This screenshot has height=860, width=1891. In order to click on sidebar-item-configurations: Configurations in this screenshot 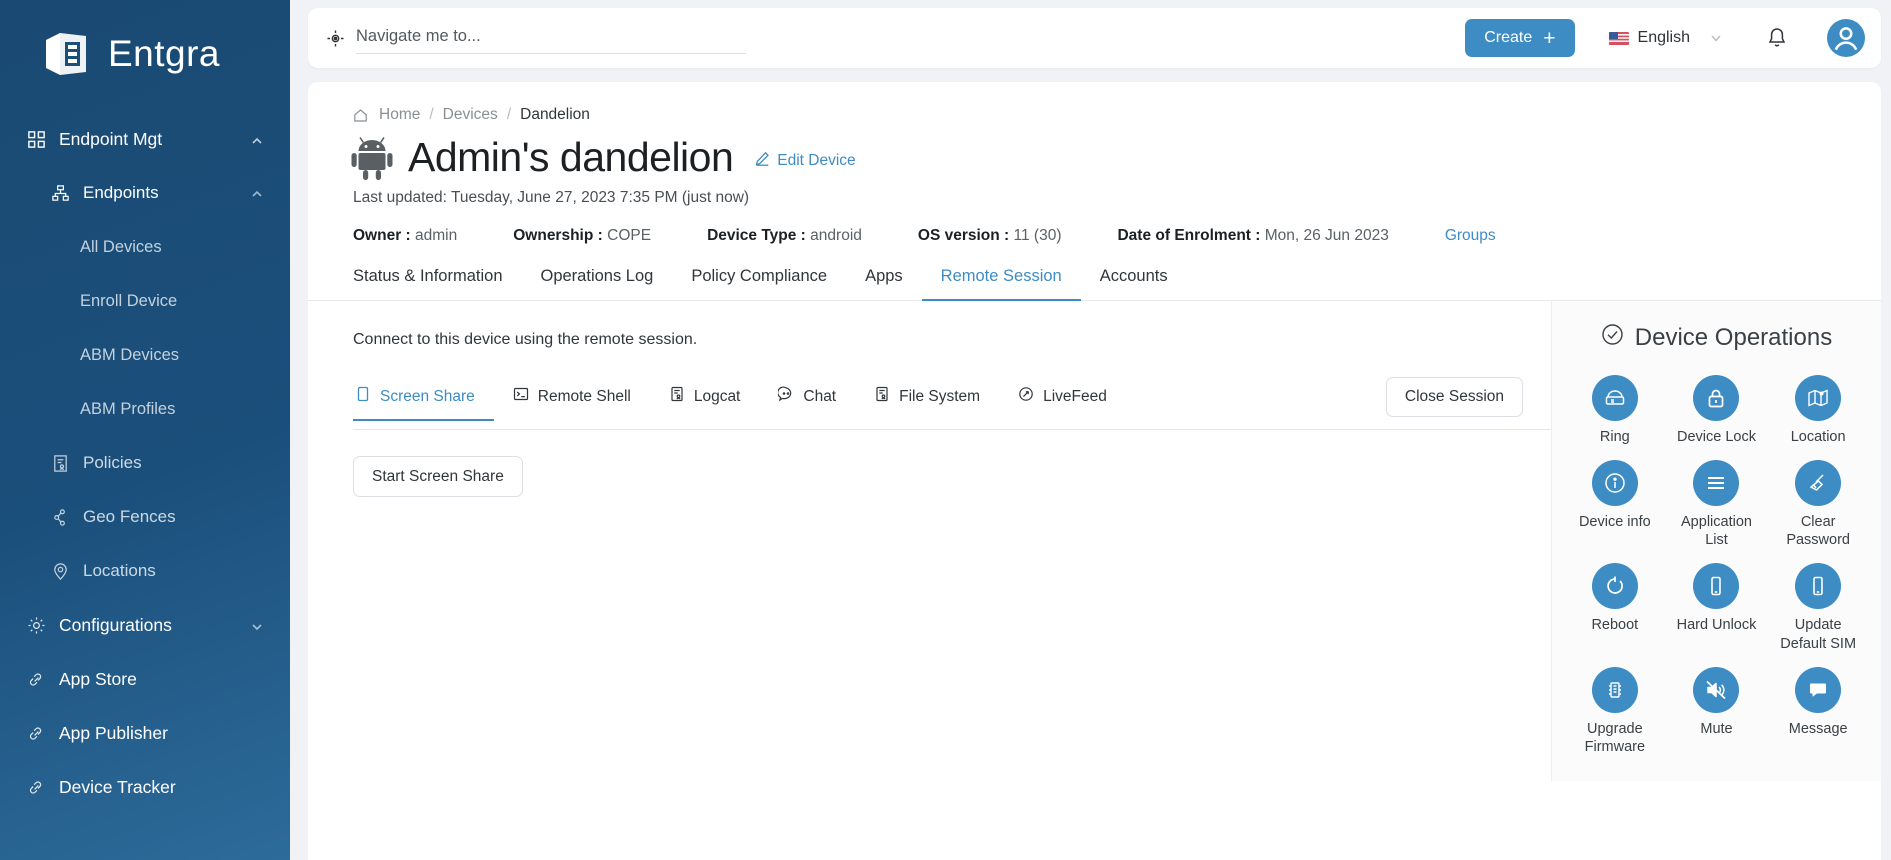, I will do `click(145, 625)`.